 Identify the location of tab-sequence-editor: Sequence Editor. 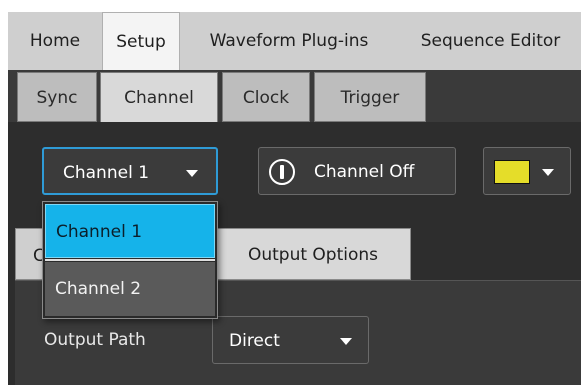
(490, 41).